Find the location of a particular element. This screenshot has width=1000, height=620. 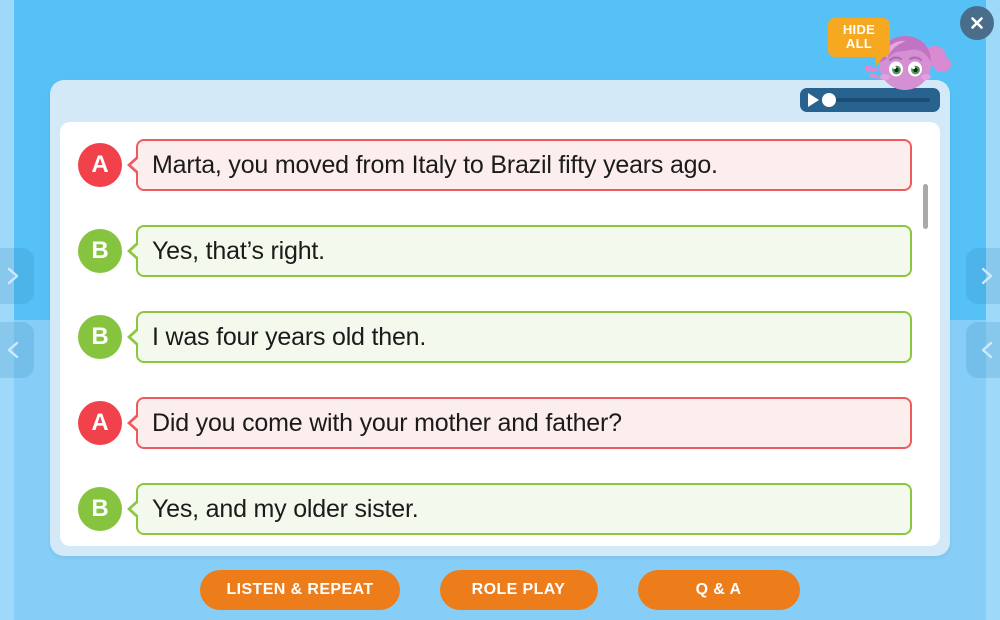

nav-prev-left-button is located at coordinates (17, 350).